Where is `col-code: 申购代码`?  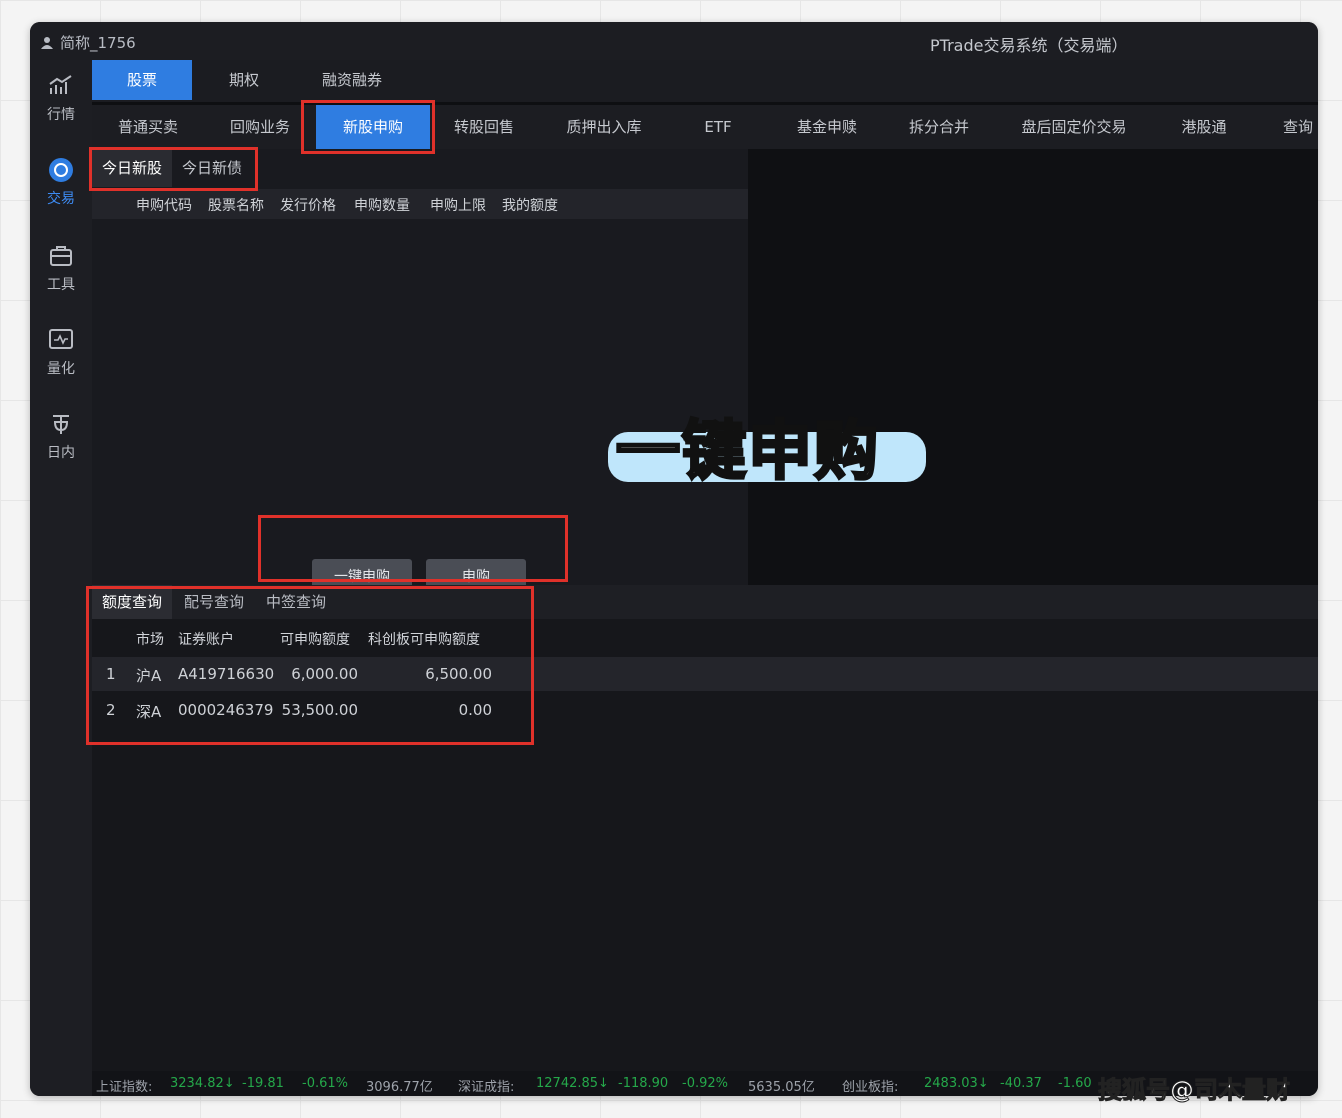 col-code: 申购代码 is located at coordinates (164, 206).